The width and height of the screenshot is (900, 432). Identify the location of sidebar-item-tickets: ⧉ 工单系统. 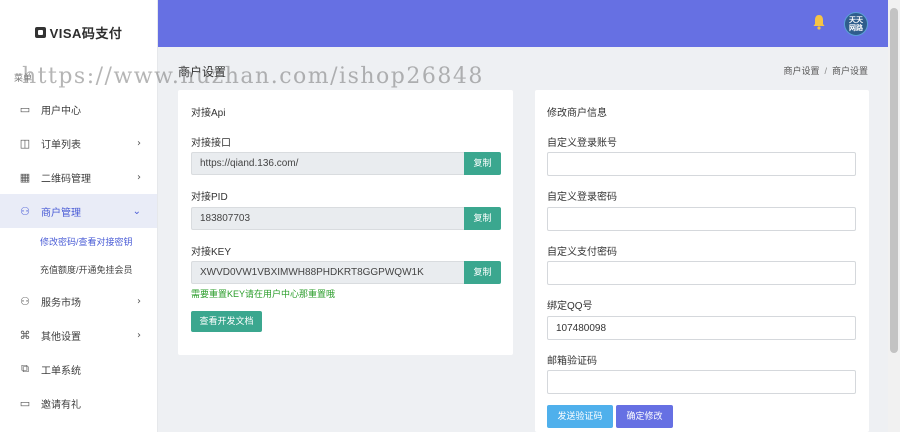
(78, 369).